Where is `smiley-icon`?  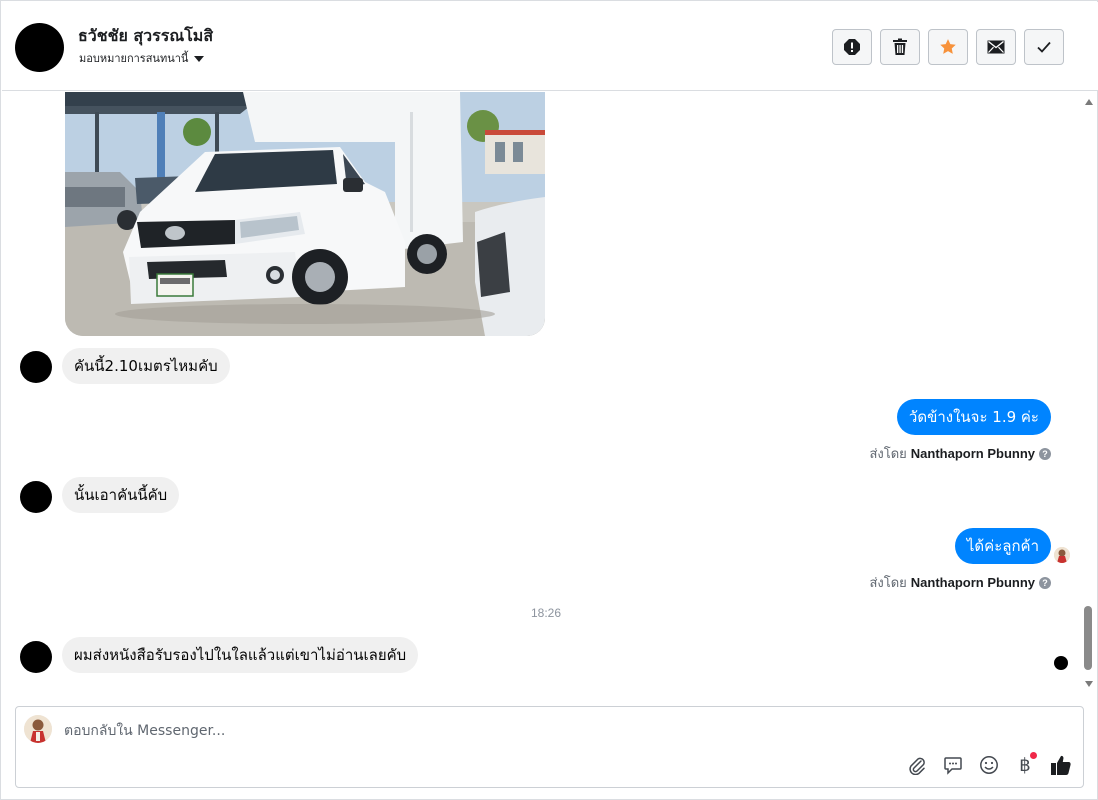 smiley-icon is located at coordinates (989, 765).